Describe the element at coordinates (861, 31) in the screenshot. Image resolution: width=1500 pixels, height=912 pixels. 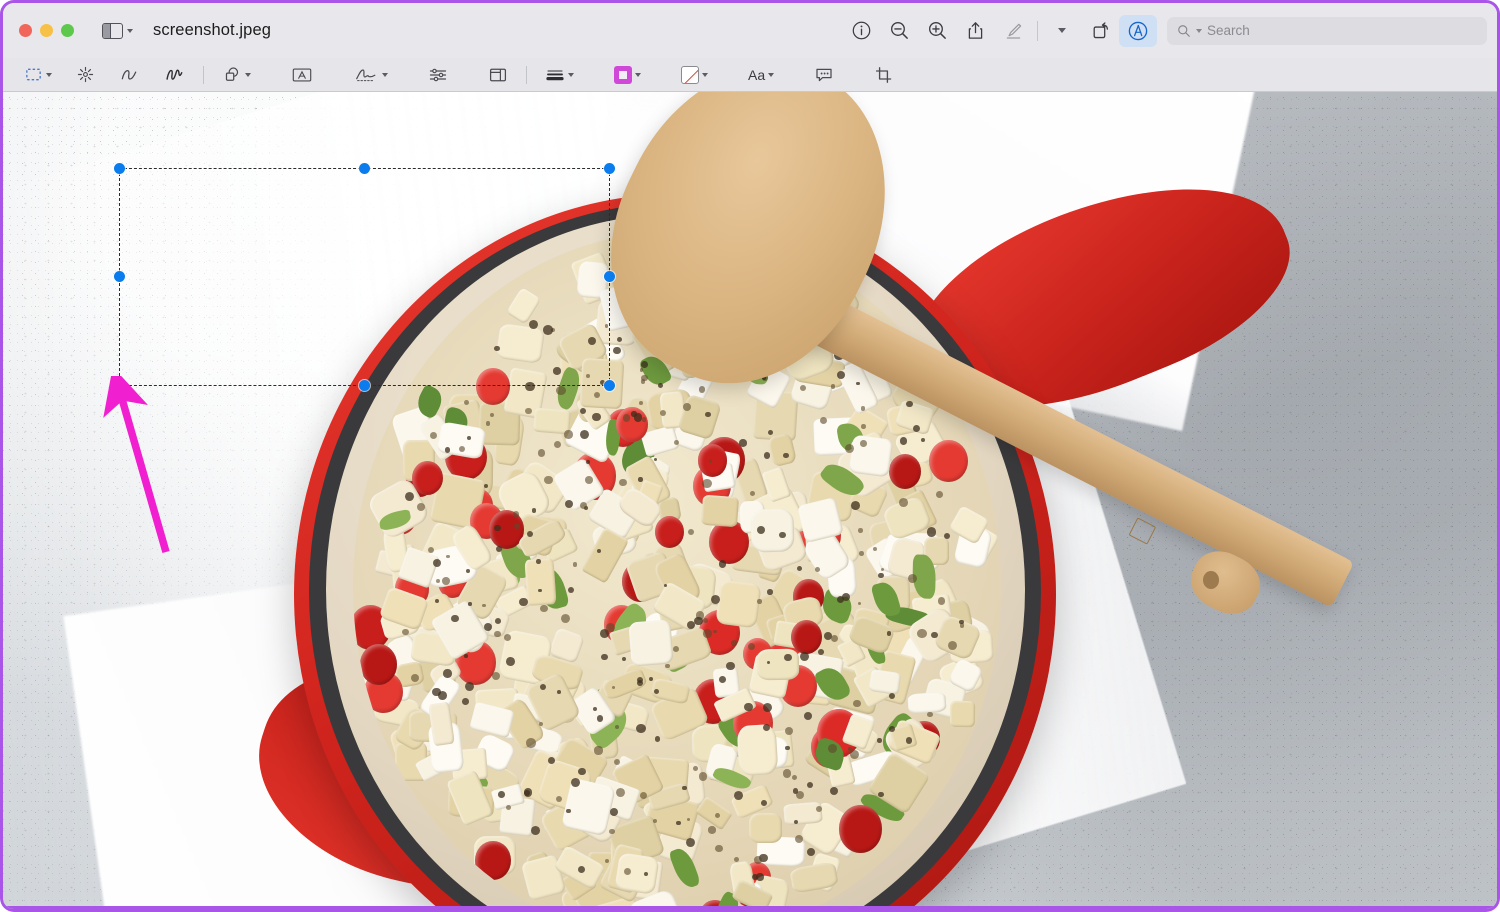
I see `info-icon` at that location.